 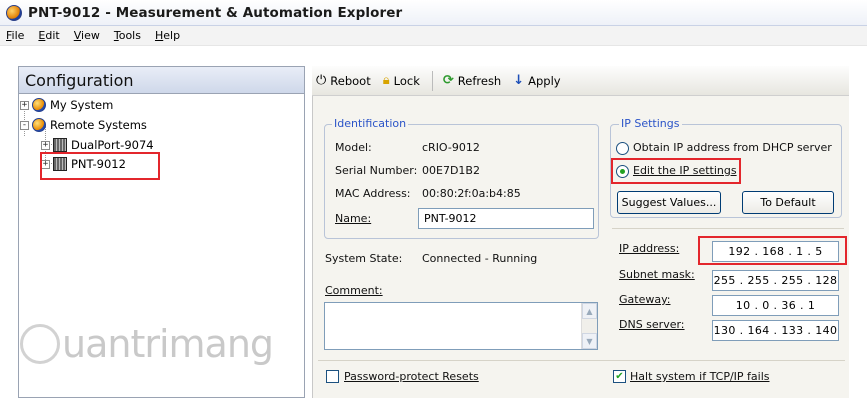 What do you see at coordinates (650, 123) in the screenshot?
I see `ip-settings-group-label: IP Settings` at bounding box center [650, 123].